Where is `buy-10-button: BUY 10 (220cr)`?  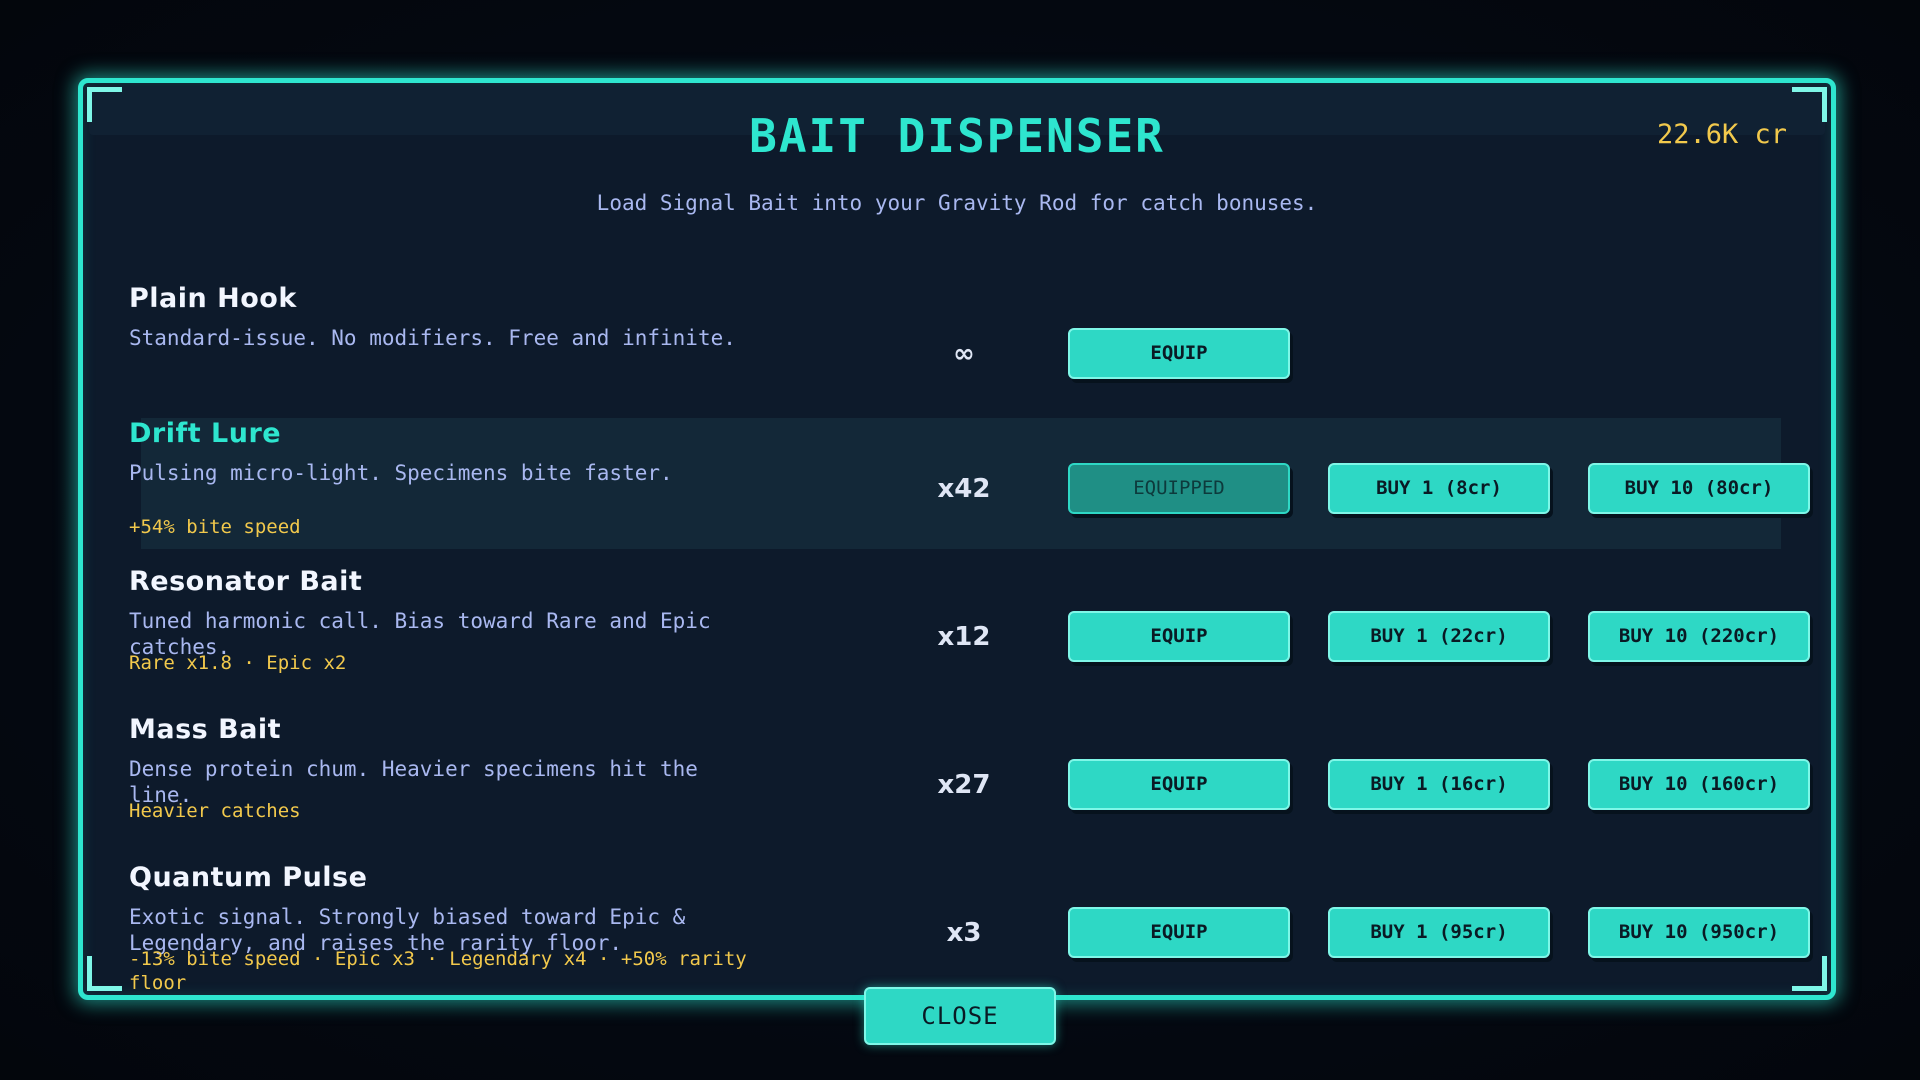
buy-10-button: BUY 10 (220cr) is located at coordinates (1699, 636).